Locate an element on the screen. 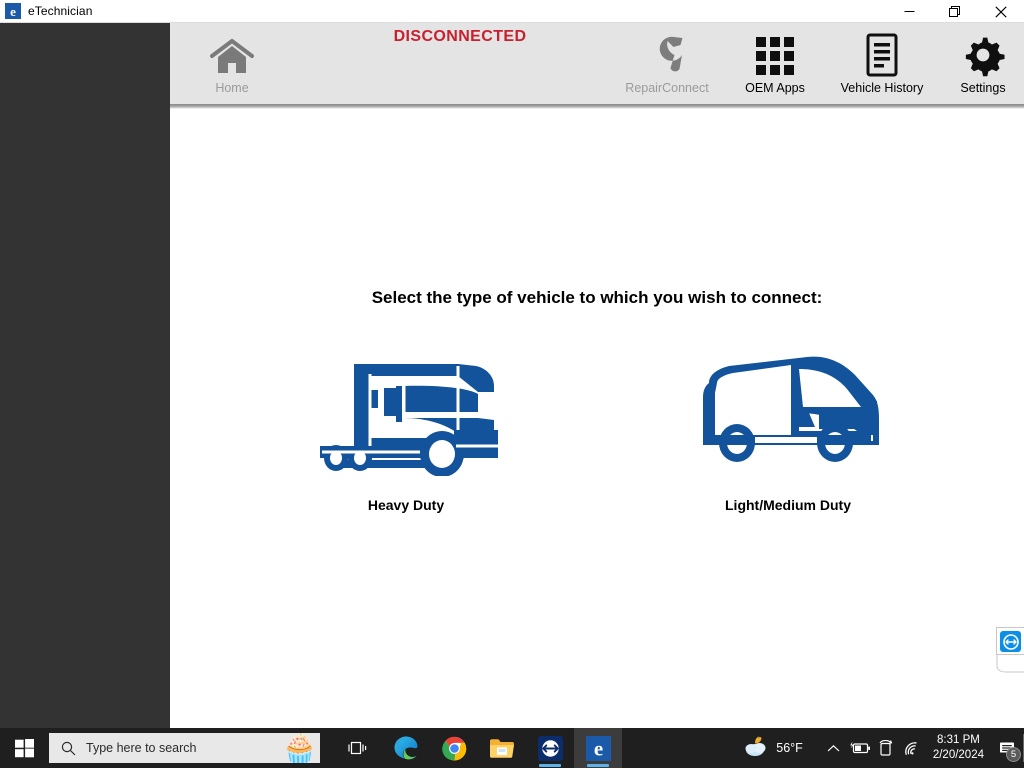  svg-text: e is located at coordinates (597, 748).